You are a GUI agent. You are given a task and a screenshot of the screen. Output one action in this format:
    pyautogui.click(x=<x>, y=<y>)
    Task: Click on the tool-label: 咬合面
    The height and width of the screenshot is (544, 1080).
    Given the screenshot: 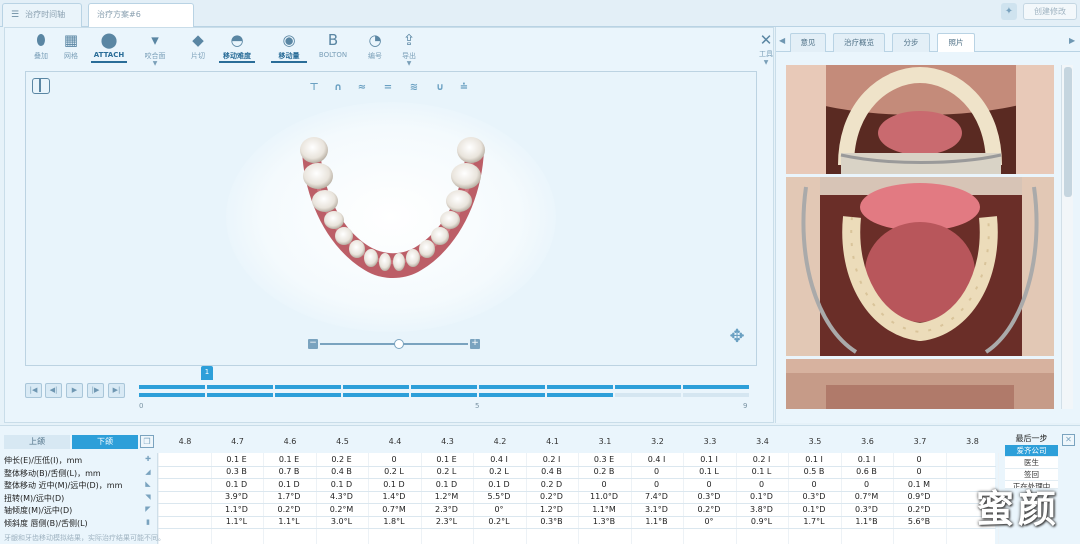 What is the action you would take?
    pyautogui.click(x=155, y=56)
    